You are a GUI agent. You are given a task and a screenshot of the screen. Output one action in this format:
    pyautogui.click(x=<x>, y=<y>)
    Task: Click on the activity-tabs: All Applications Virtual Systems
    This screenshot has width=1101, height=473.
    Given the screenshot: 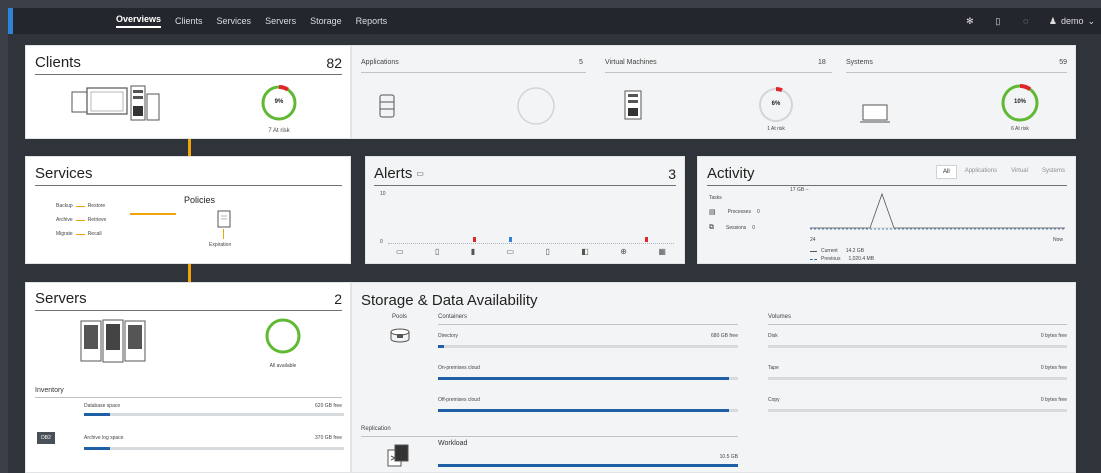 What is the action you would take?
    pyautogui.click(x=1003, y=172)
    